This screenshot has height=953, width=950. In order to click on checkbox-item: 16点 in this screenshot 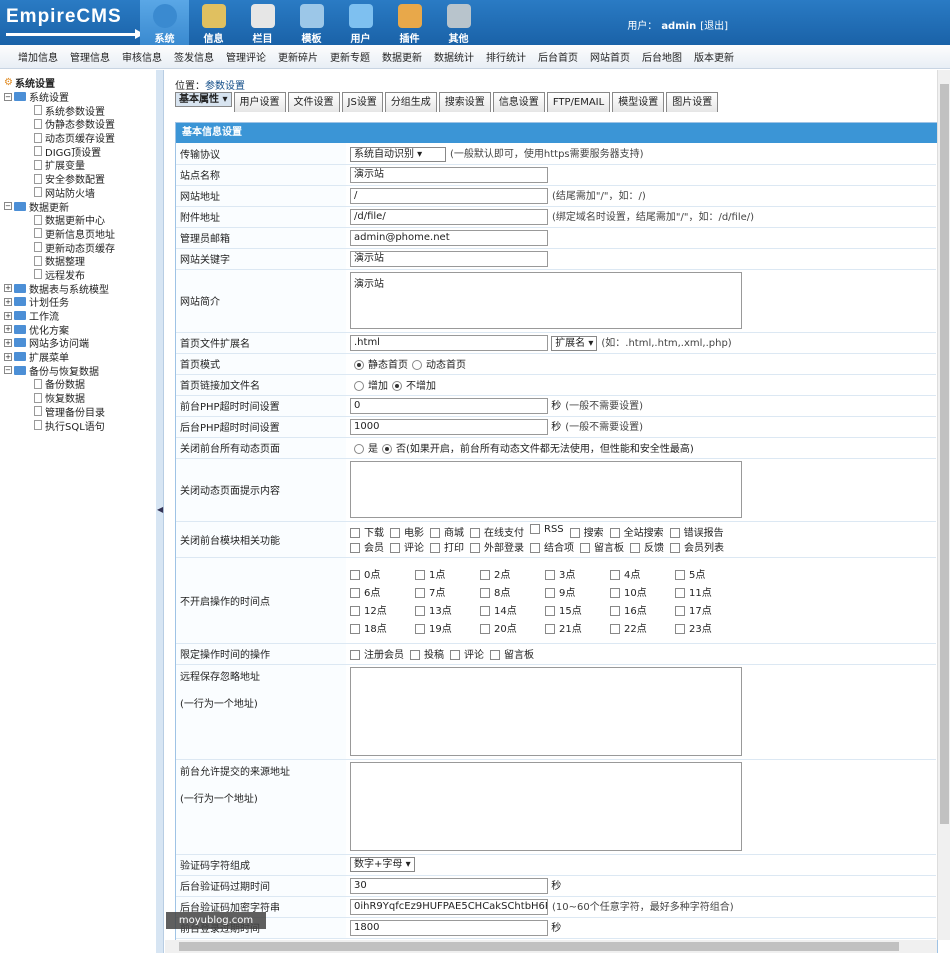, I will do `click(639, 609)`.